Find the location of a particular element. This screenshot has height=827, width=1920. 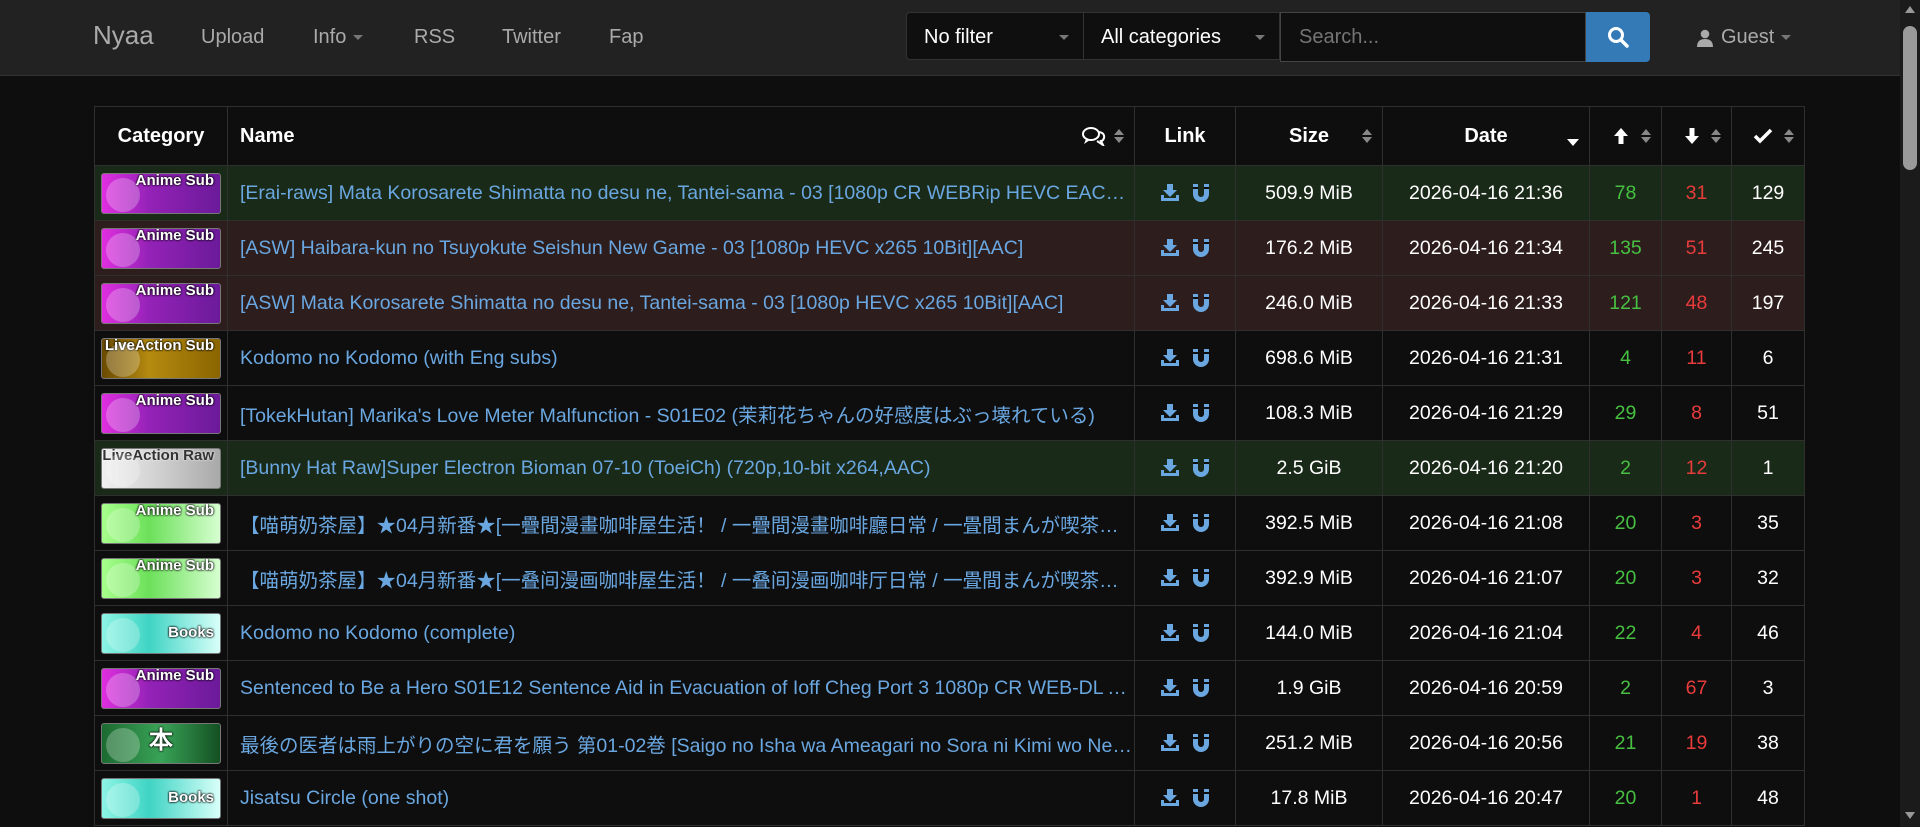

leechers-cell: 19 is located at coordinates (1696, 743).